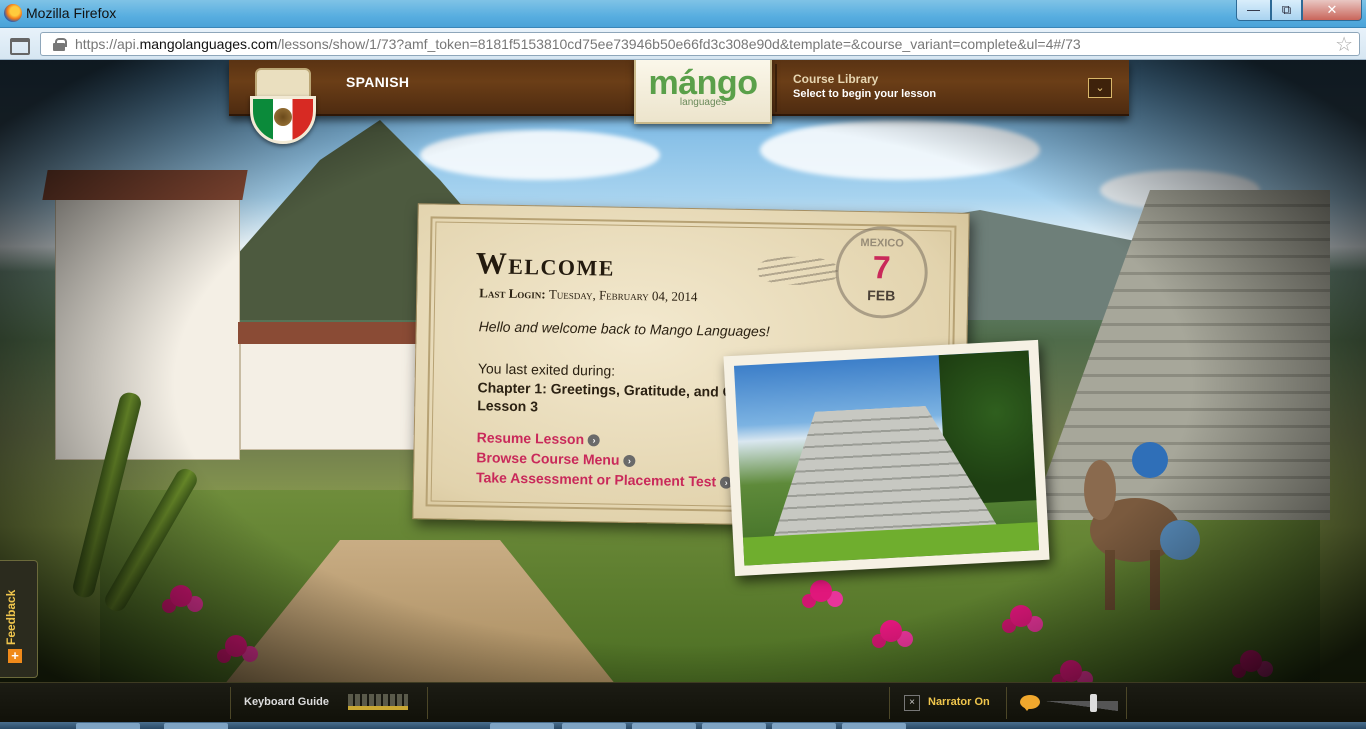 The height and width of the screenshot is (729, 1366). What do you see at coordinates (912, 703) in the screenshot?
I see `narrator-toggle-checkbox: ×` at bounding box center [912, 703].